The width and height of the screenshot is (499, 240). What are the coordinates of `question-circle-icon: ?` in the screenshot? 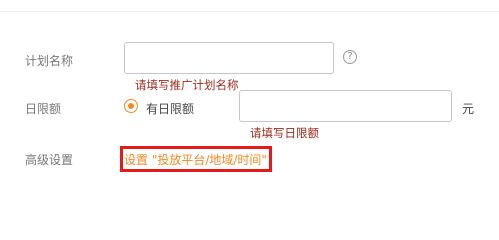 It's located at (350, 57).